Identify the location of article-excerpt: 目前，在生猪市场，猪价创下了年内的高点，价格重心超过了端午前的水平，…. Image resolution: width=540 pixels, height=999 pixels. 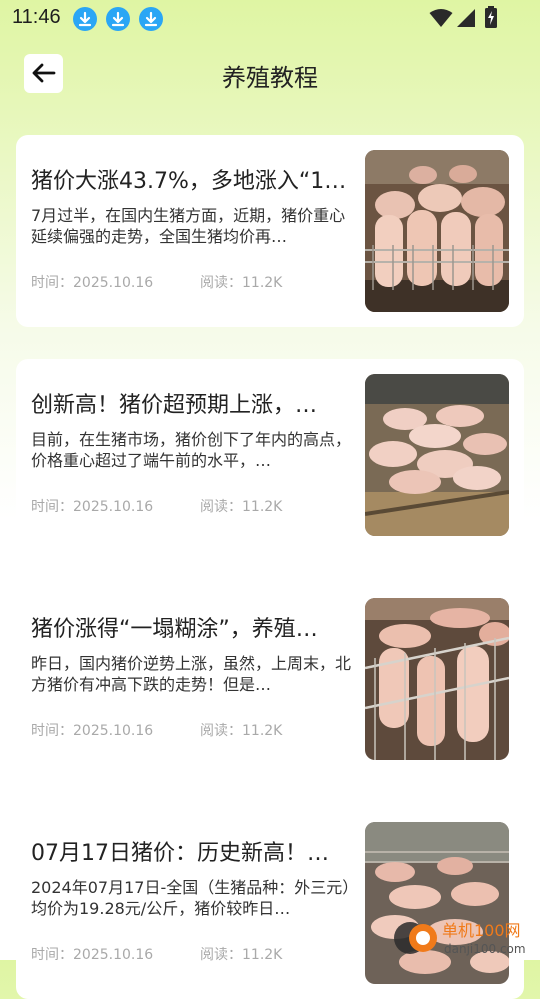
(191, 450).